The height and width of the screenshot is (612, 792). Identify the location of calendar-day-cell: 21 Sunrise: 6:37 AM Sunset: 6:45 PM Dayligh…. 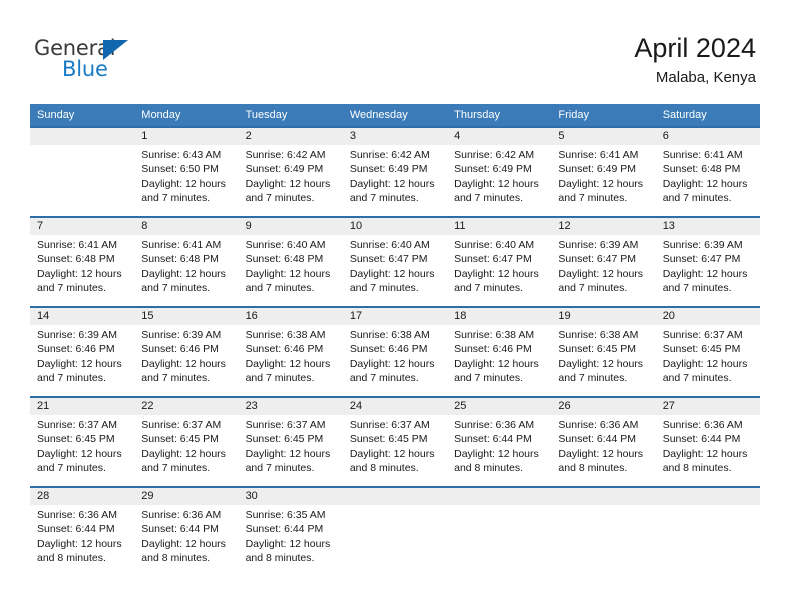
(82, 441).